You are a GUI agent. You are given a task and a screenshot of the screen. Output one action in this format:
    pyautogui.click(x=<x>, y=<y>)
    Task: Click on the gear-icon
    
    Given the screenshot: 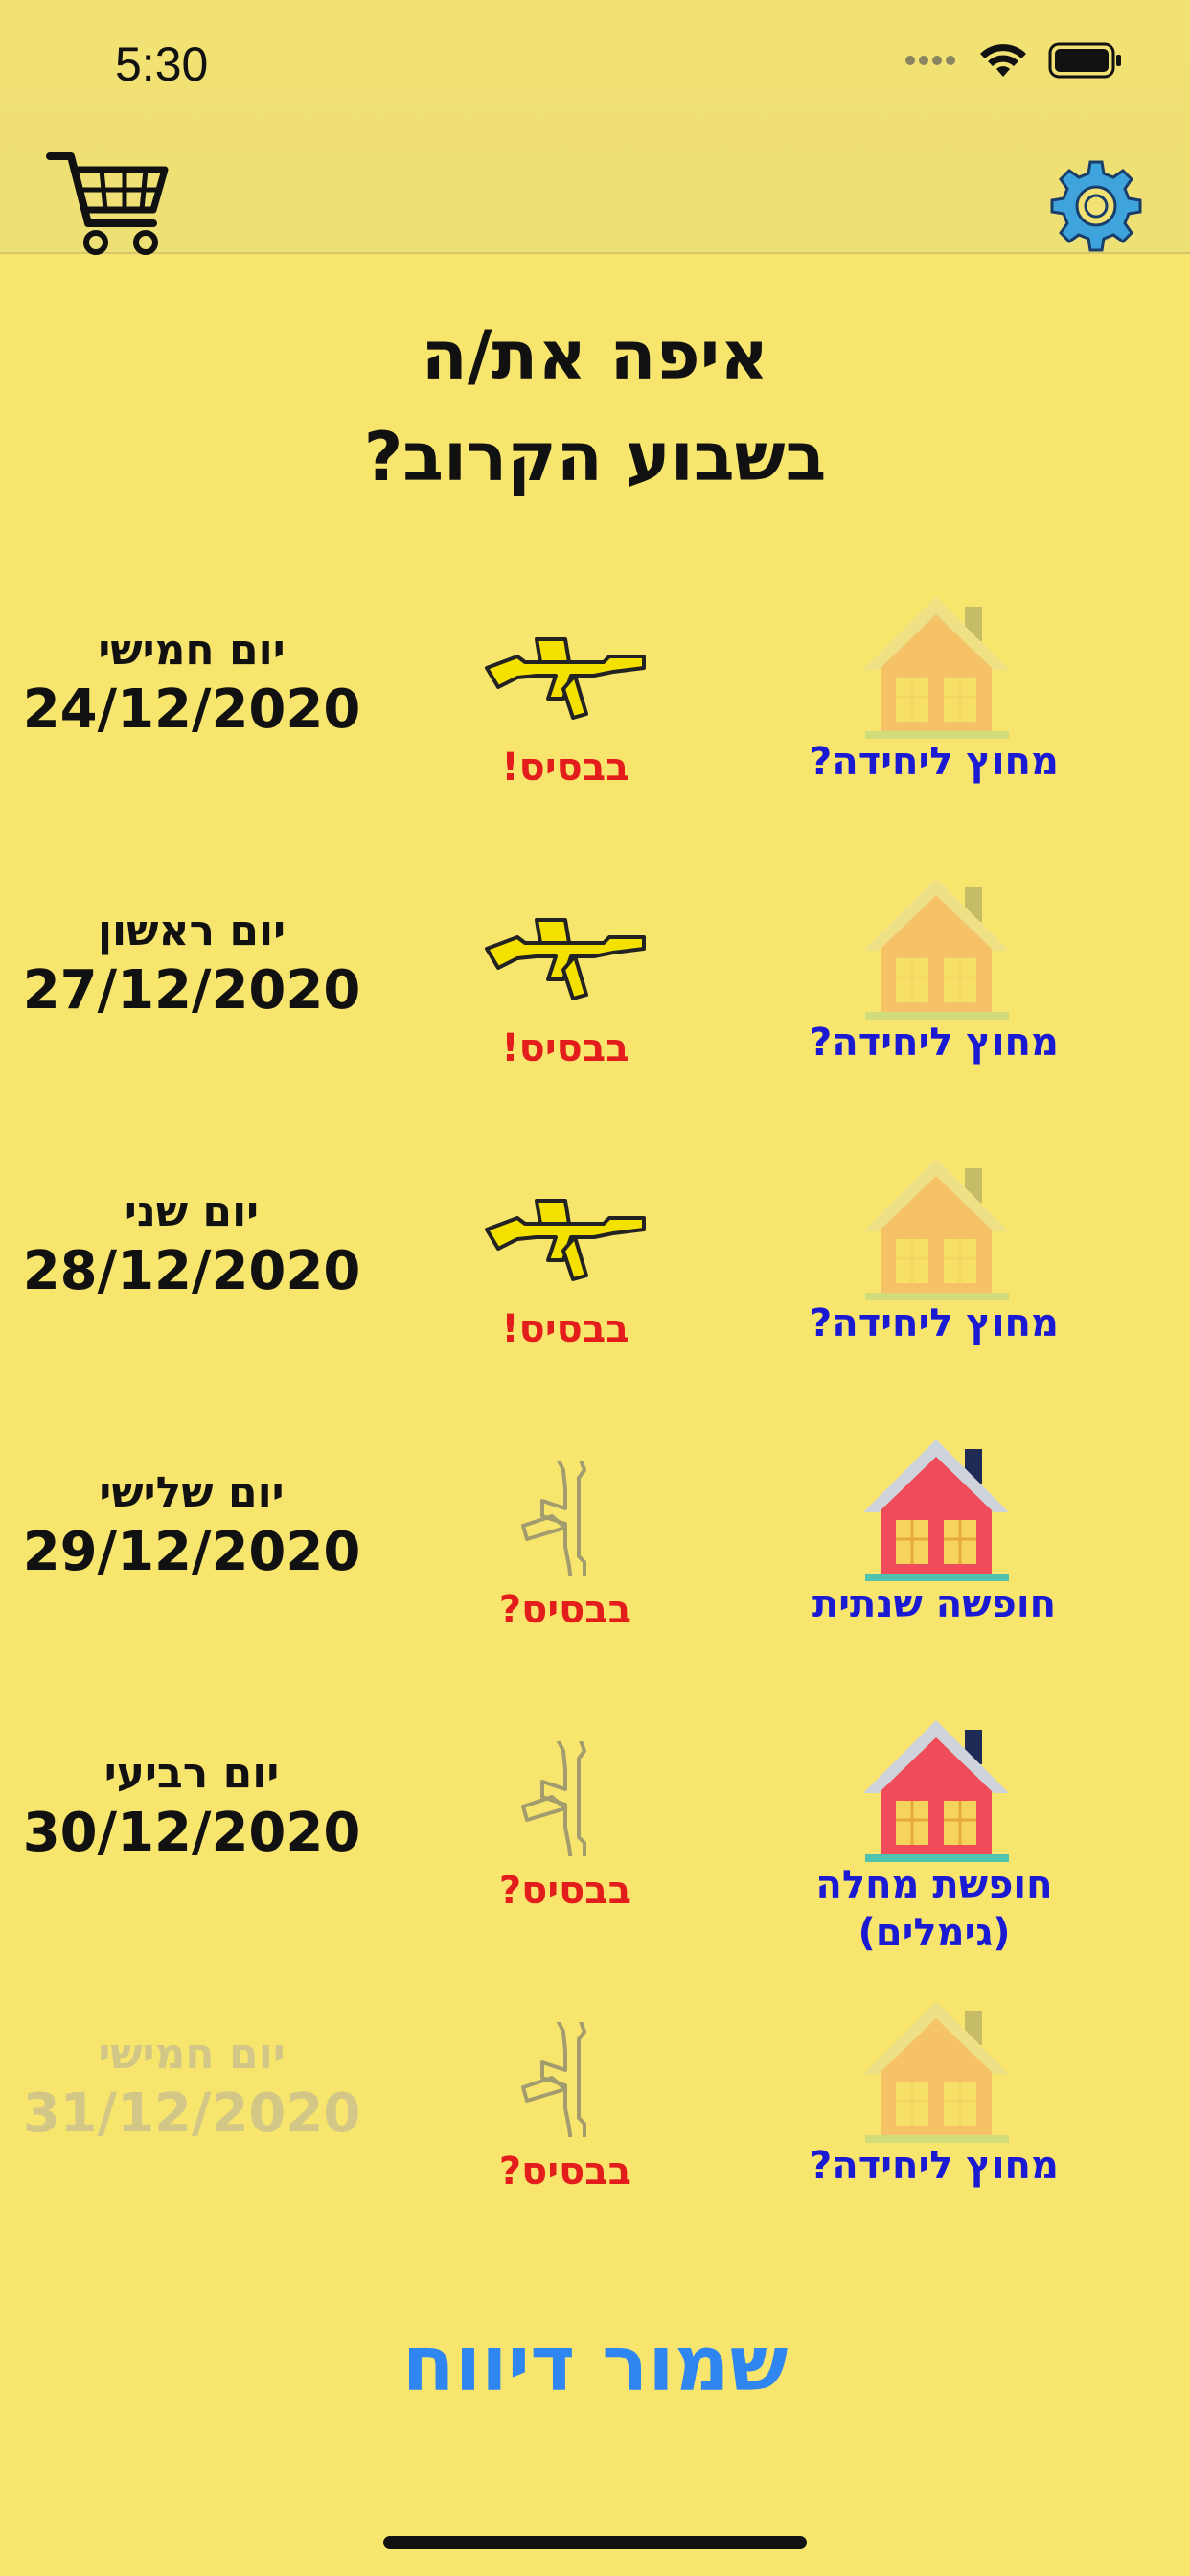 What is the action you would take?
    pyautogui.click(x=1096, y=206)
    